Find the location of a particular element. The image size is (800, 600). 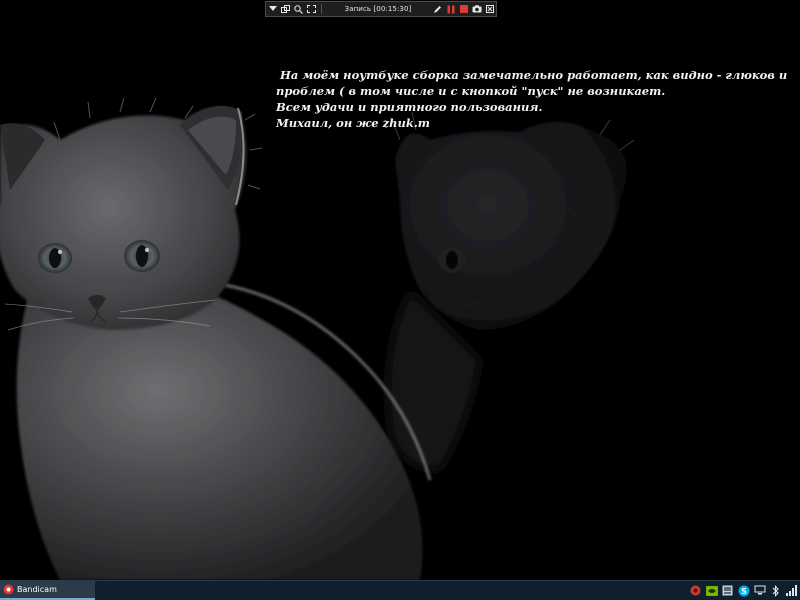

pause-icon is located at coordinates (450, 9).